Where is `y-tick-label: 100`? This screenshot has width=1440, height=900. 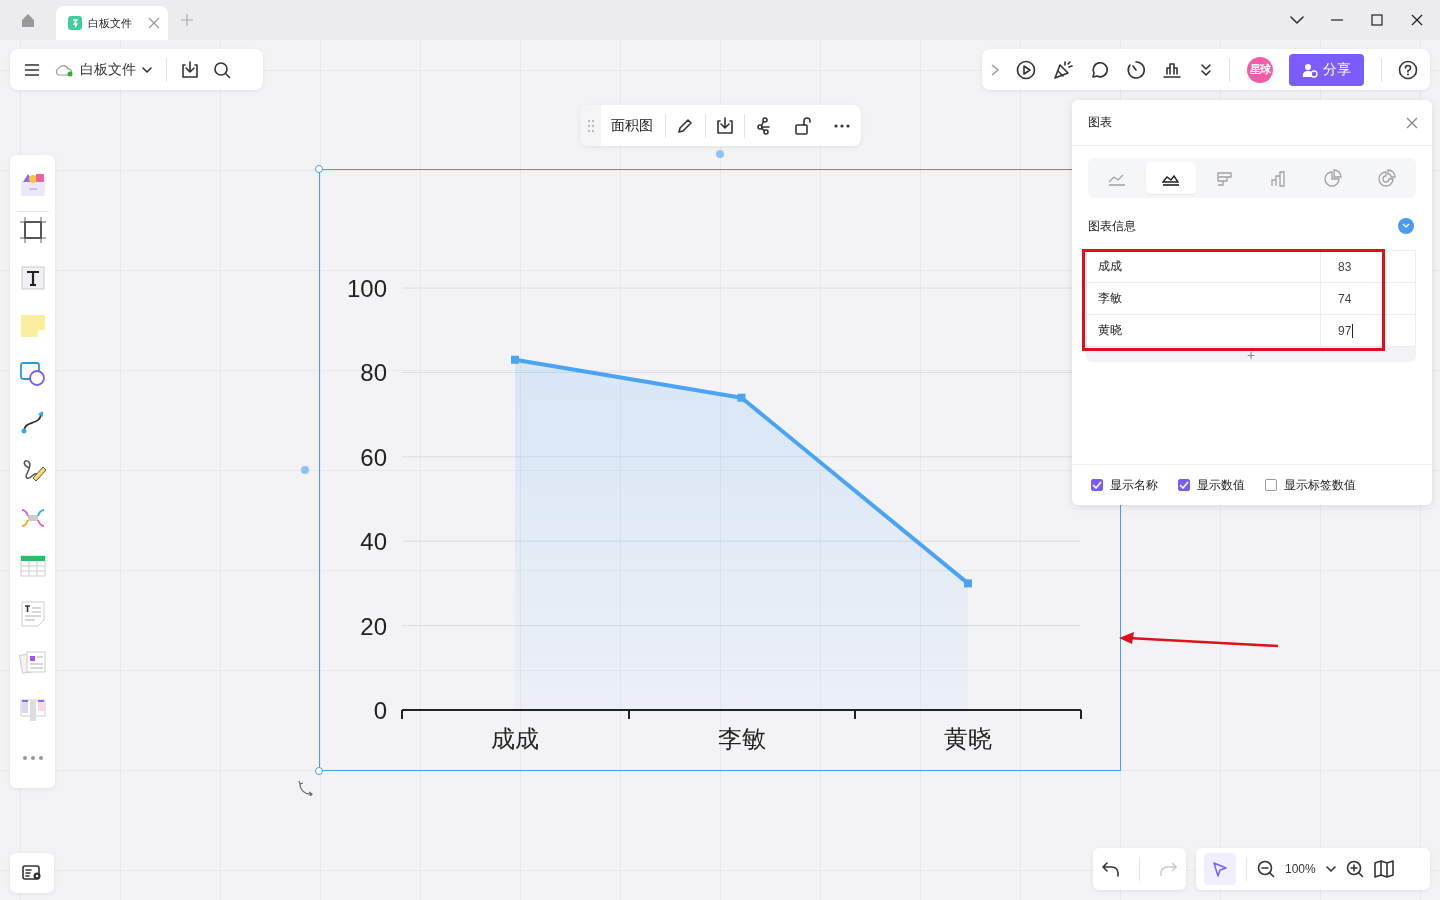 y-tick-label: 100 is located at coordinates (366, 288).